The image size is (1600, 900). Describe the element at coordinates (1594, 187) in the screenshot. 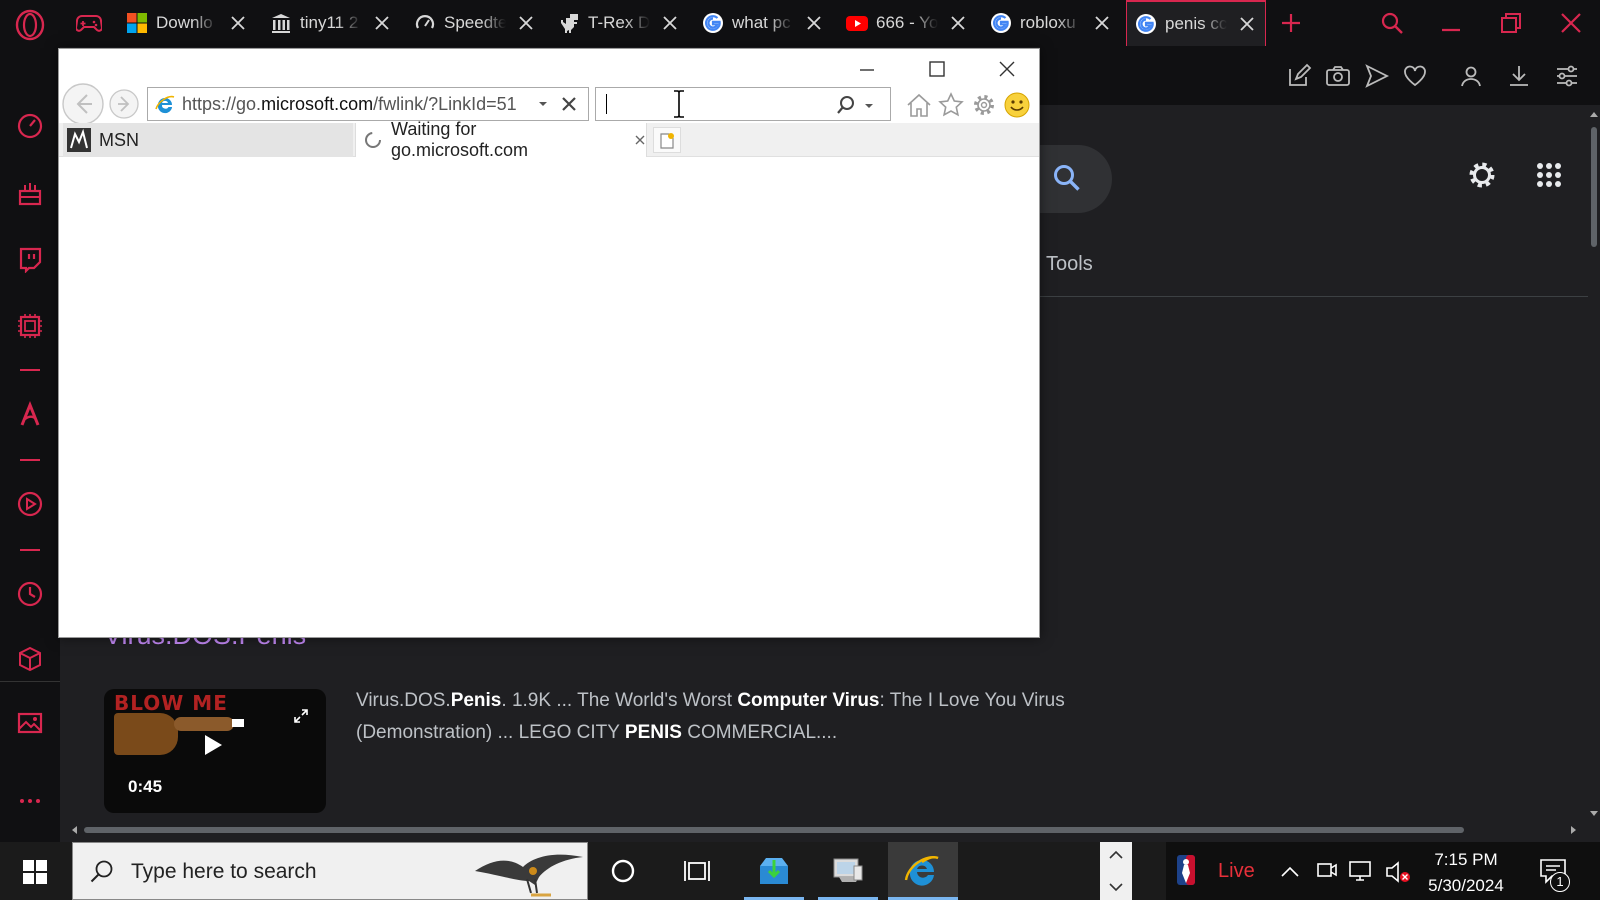

I see `vertical-scrollbar-thumb` at that location.